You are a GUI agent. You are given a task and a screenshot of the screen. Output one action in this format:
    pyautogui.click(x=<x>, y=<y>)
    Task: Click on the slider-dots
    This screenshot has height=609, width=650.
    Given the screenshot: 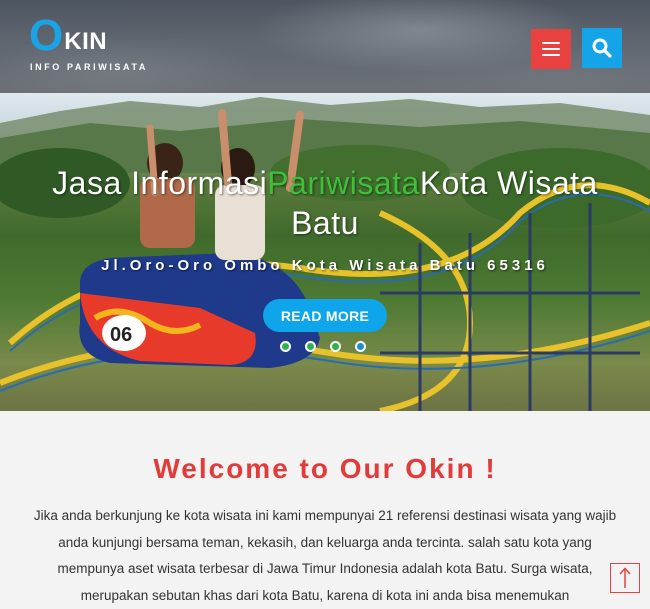 What is the action you would take?
    pyautogui.click(x=323, y=346)
    